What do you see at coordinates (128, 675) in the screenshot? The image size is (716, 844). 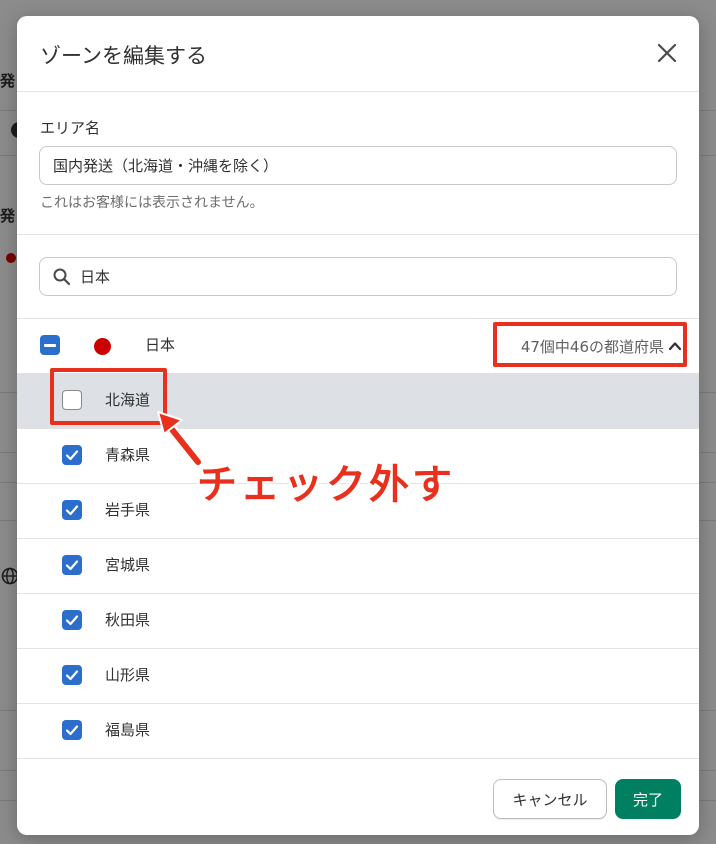 I see `prefecture-name: 山形県` at bounding box center [128, 675].